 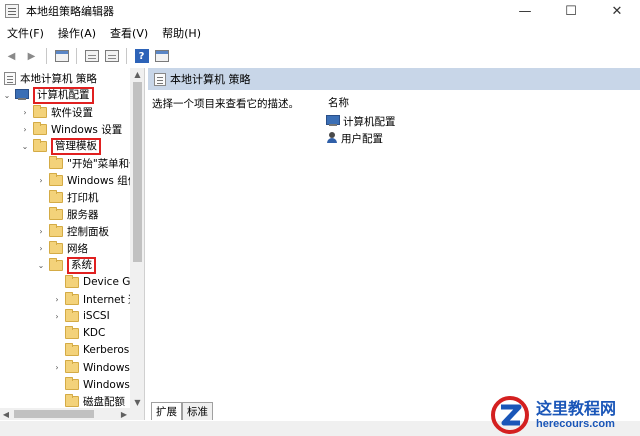 I want to click on tree-horizontal-scrollbar: ◀ ▶, so click(x=72, y=414).